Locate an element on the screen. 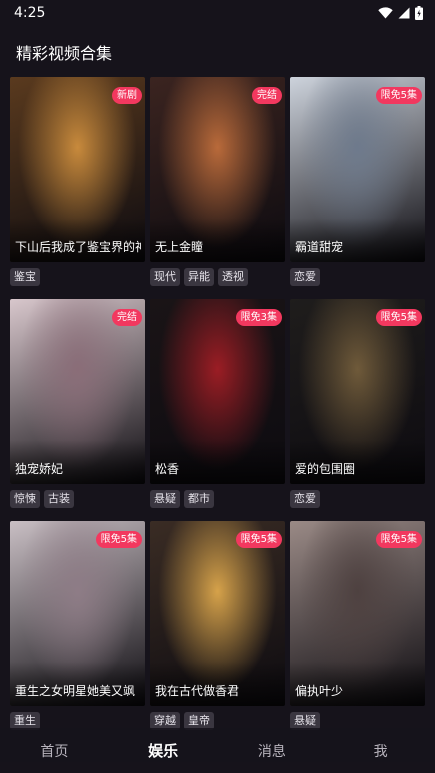 The width and height of the screenshot is (435, 773). video-poster: 独宠娇妃 完结 is located at coordinates (77, 391).